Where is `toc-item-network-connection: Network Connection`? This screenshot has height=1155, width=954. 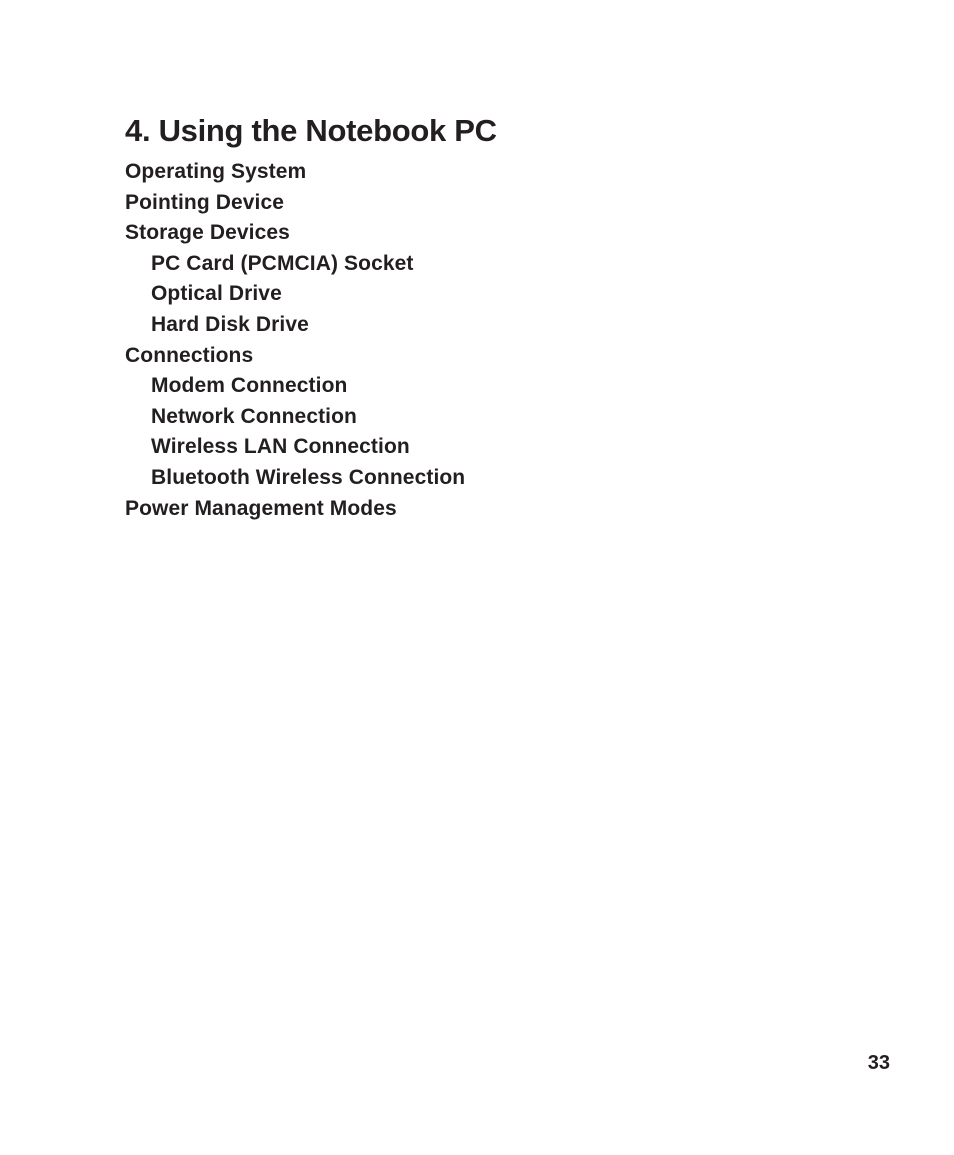
toc-item-network-connection: Network Connection is located at coordinates (254, 416).